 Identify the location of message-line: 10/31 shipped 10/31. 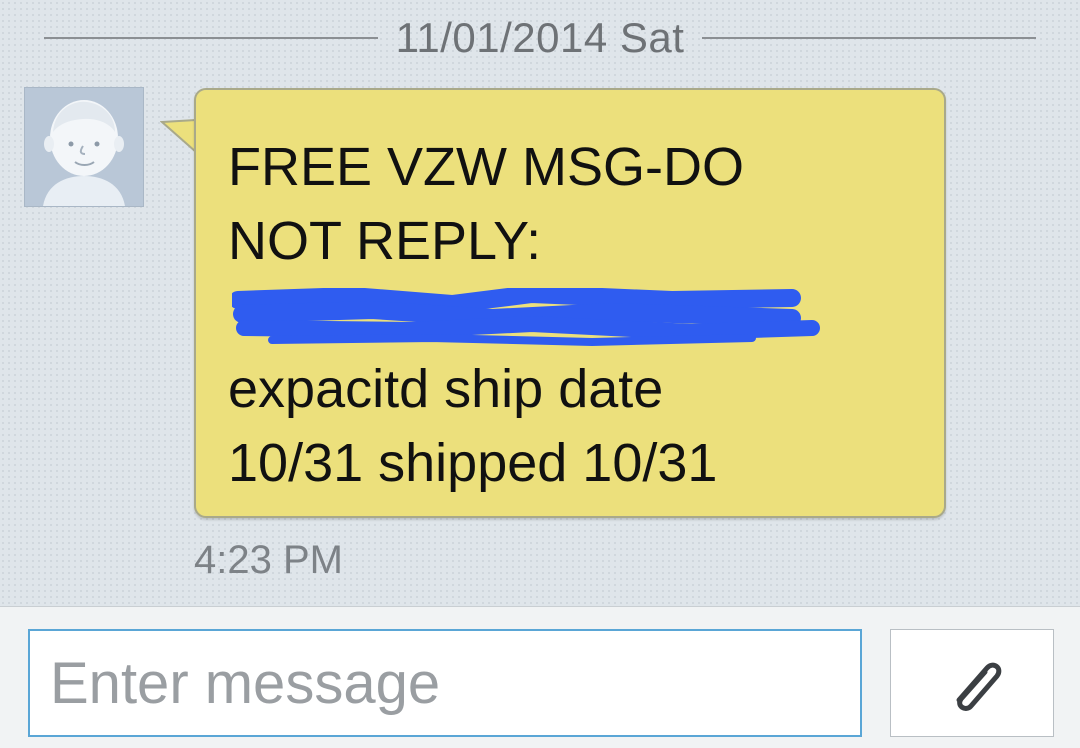
(473, 463).